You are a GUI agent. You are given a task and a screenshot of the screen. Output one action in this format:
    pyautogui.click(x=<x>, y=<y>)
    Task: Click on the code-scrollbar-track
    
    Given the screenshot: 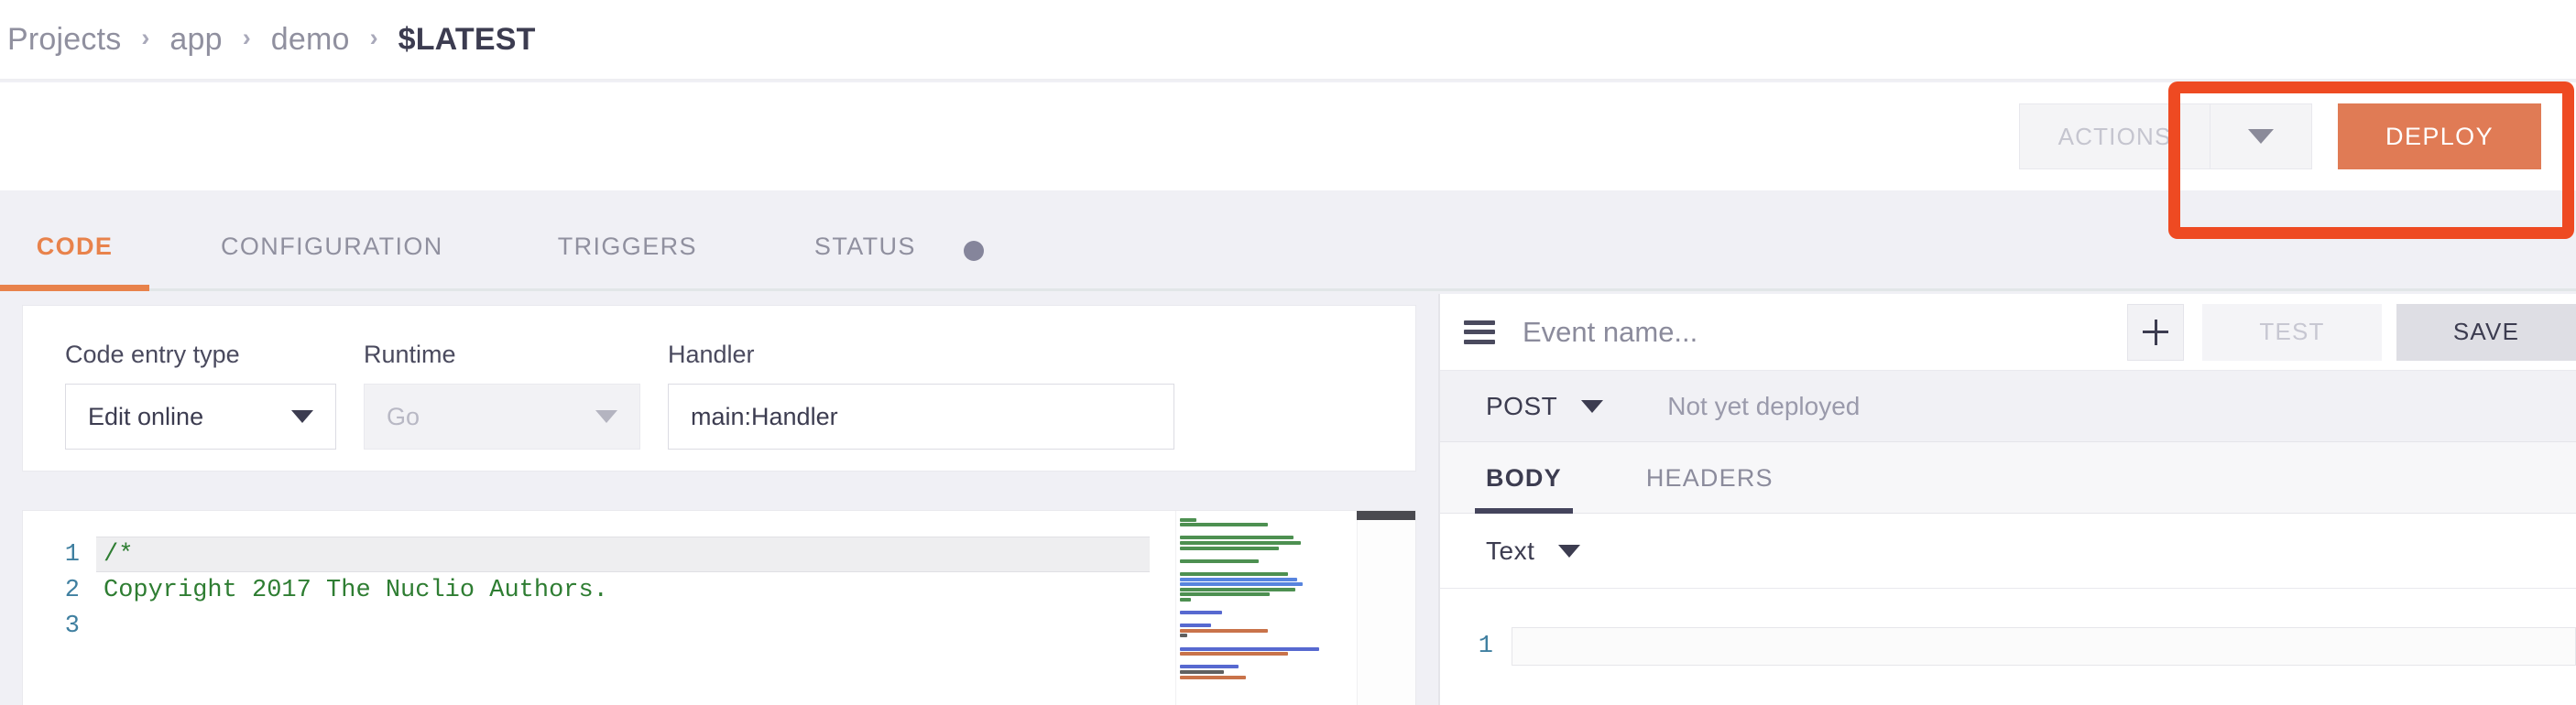 What is the action you would take?
    pyautogui.click(x=1386, y=608)
    